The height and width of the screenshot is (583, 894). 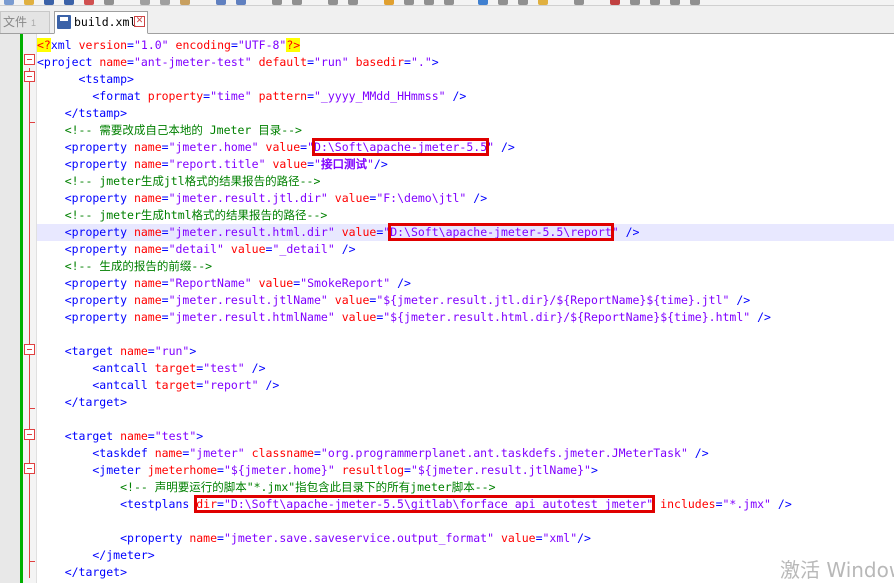 I want to click on tab-file: 文件 1, so click(x=25, y=22).